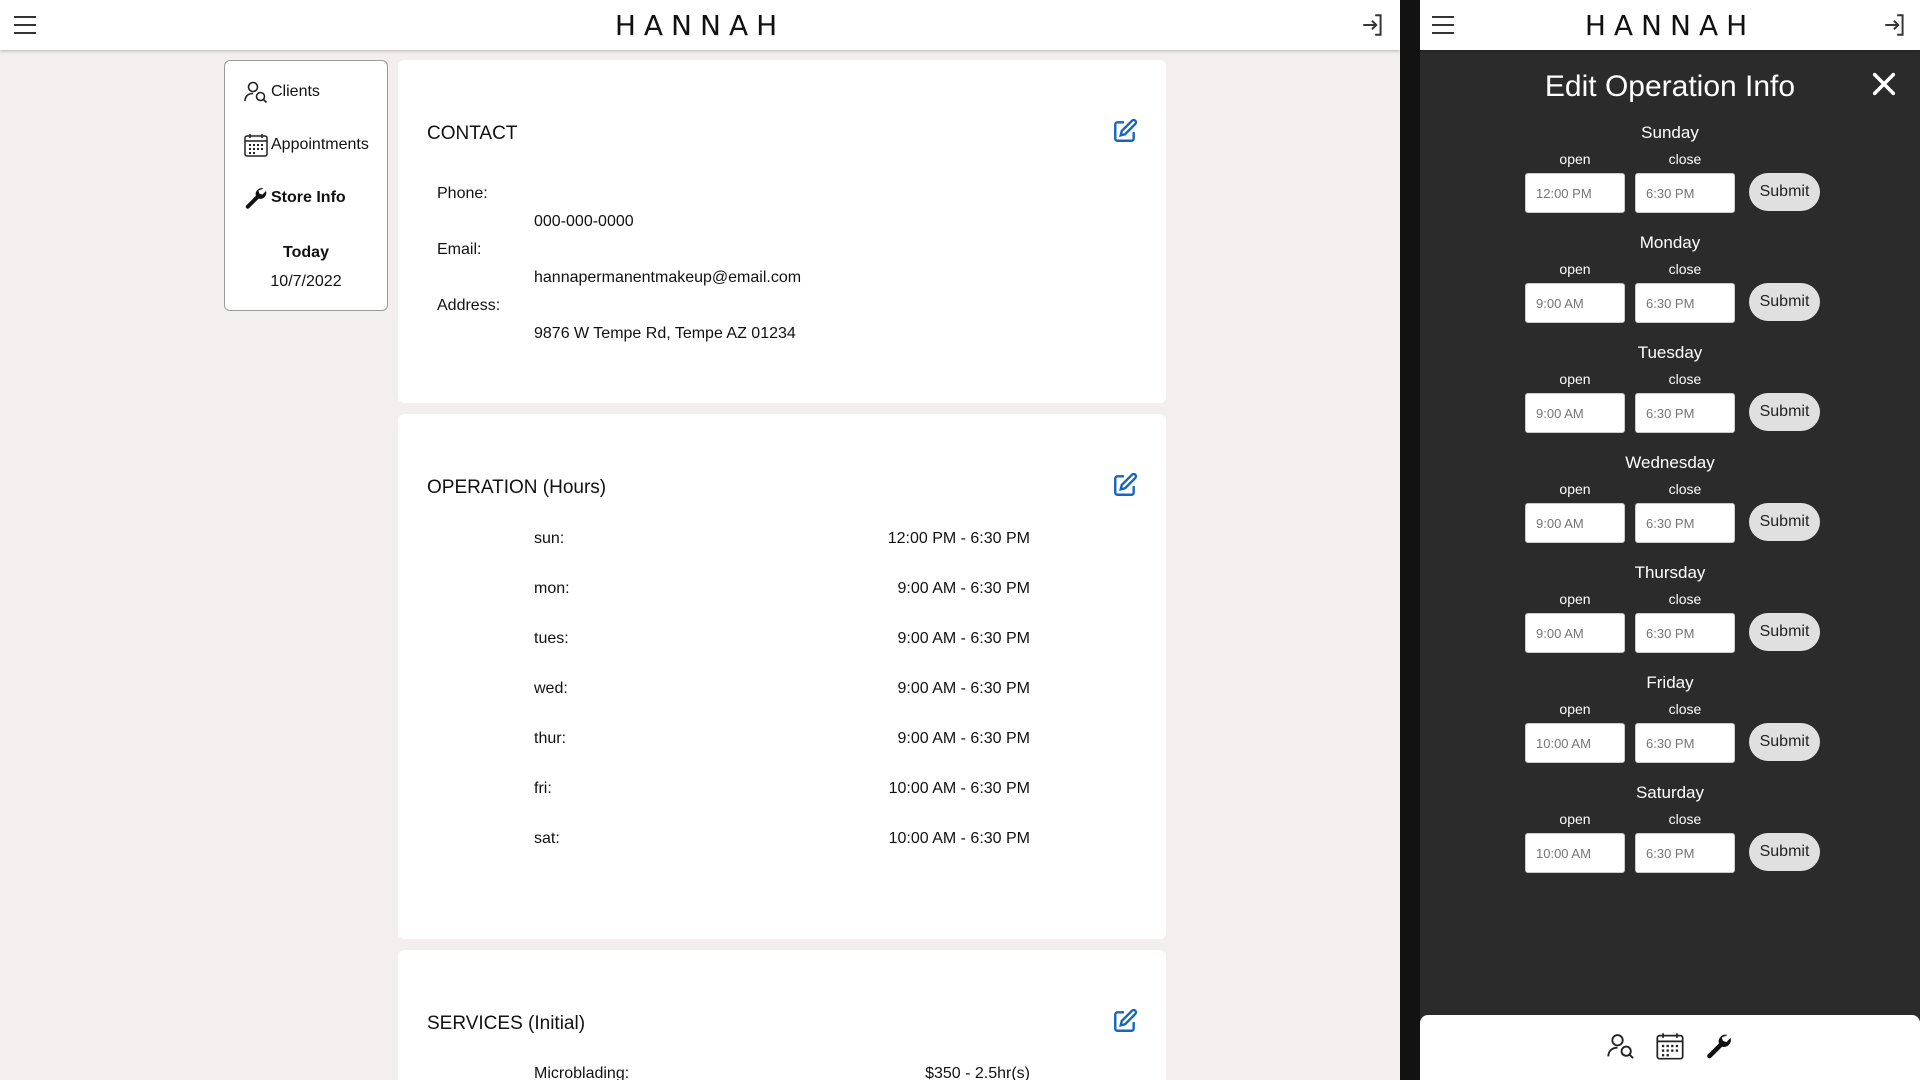 The width and height of the screenshot is (1920, 1080). What do you see at coordinates (1670, 86) in the screenshot?
I see `modal-title: Edit Operation Info` at bounding box center [1670, 86].